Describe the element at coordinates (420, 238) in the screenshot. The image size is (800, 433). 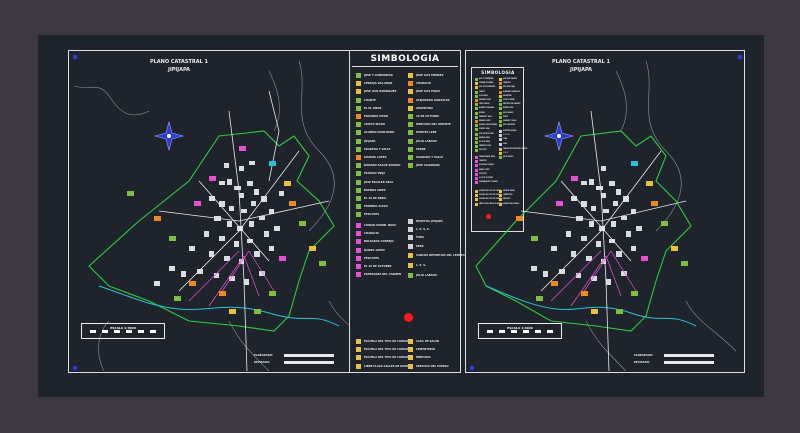
I see `legend-label: FORA` at that location.